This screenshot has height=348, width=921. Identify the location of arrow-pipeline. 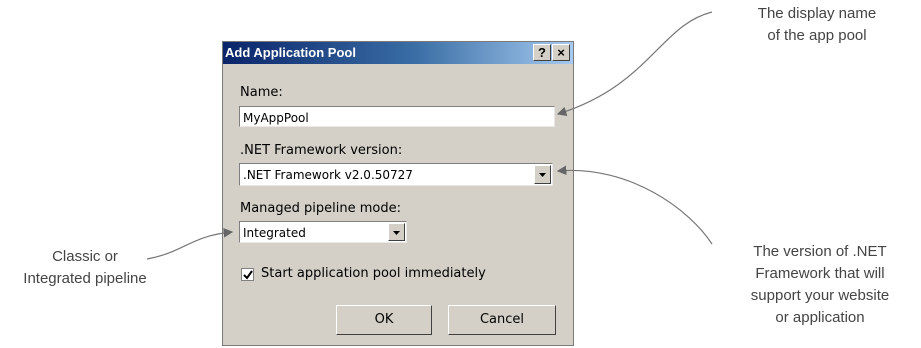
(190, 244).